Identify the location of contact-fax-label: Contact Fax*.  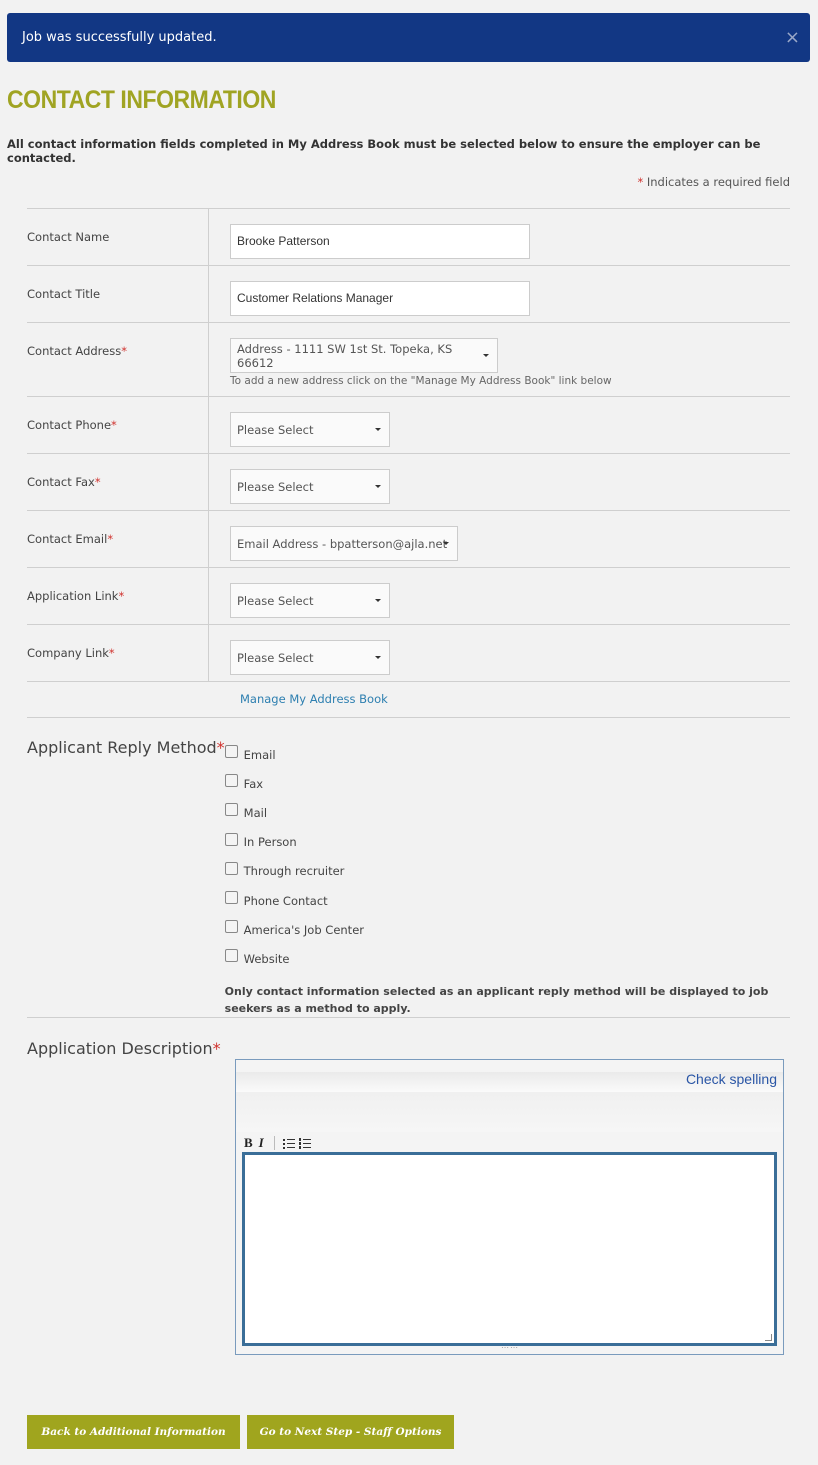
(118, 482).